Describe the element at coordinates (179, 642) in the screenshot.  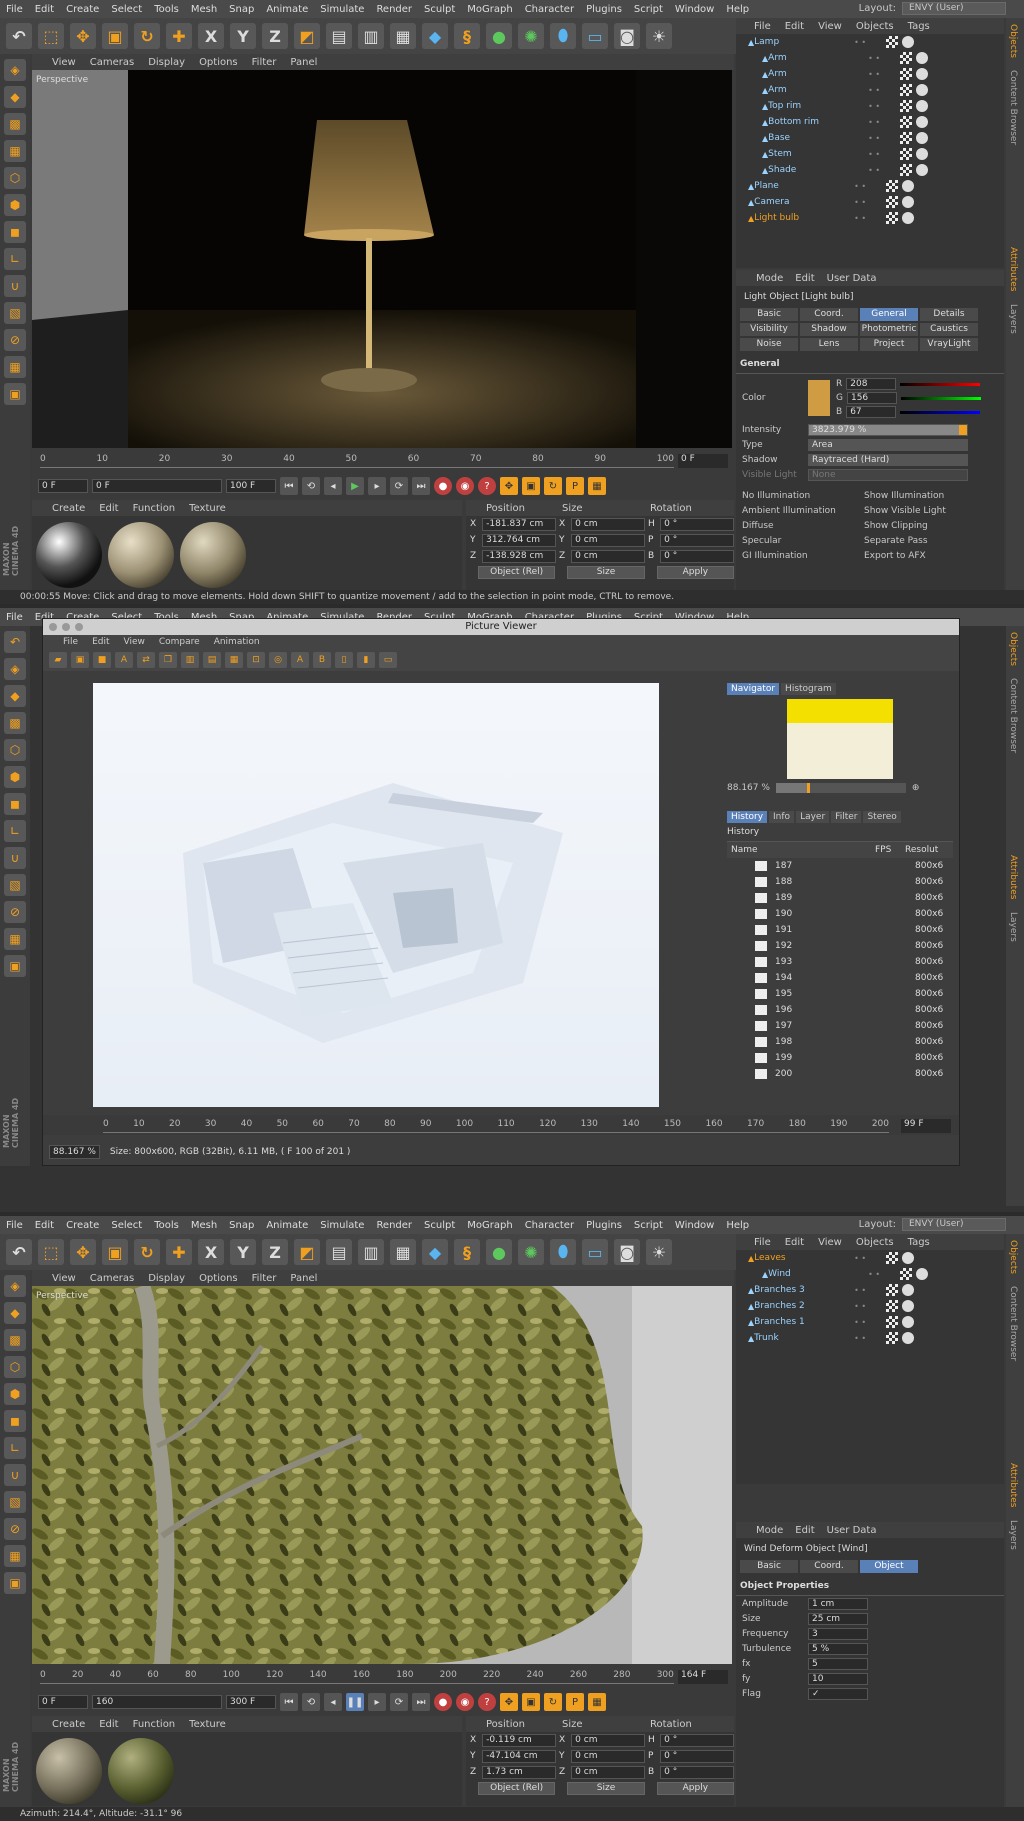
I see `pv-menu-item-3: Compare` at that location.